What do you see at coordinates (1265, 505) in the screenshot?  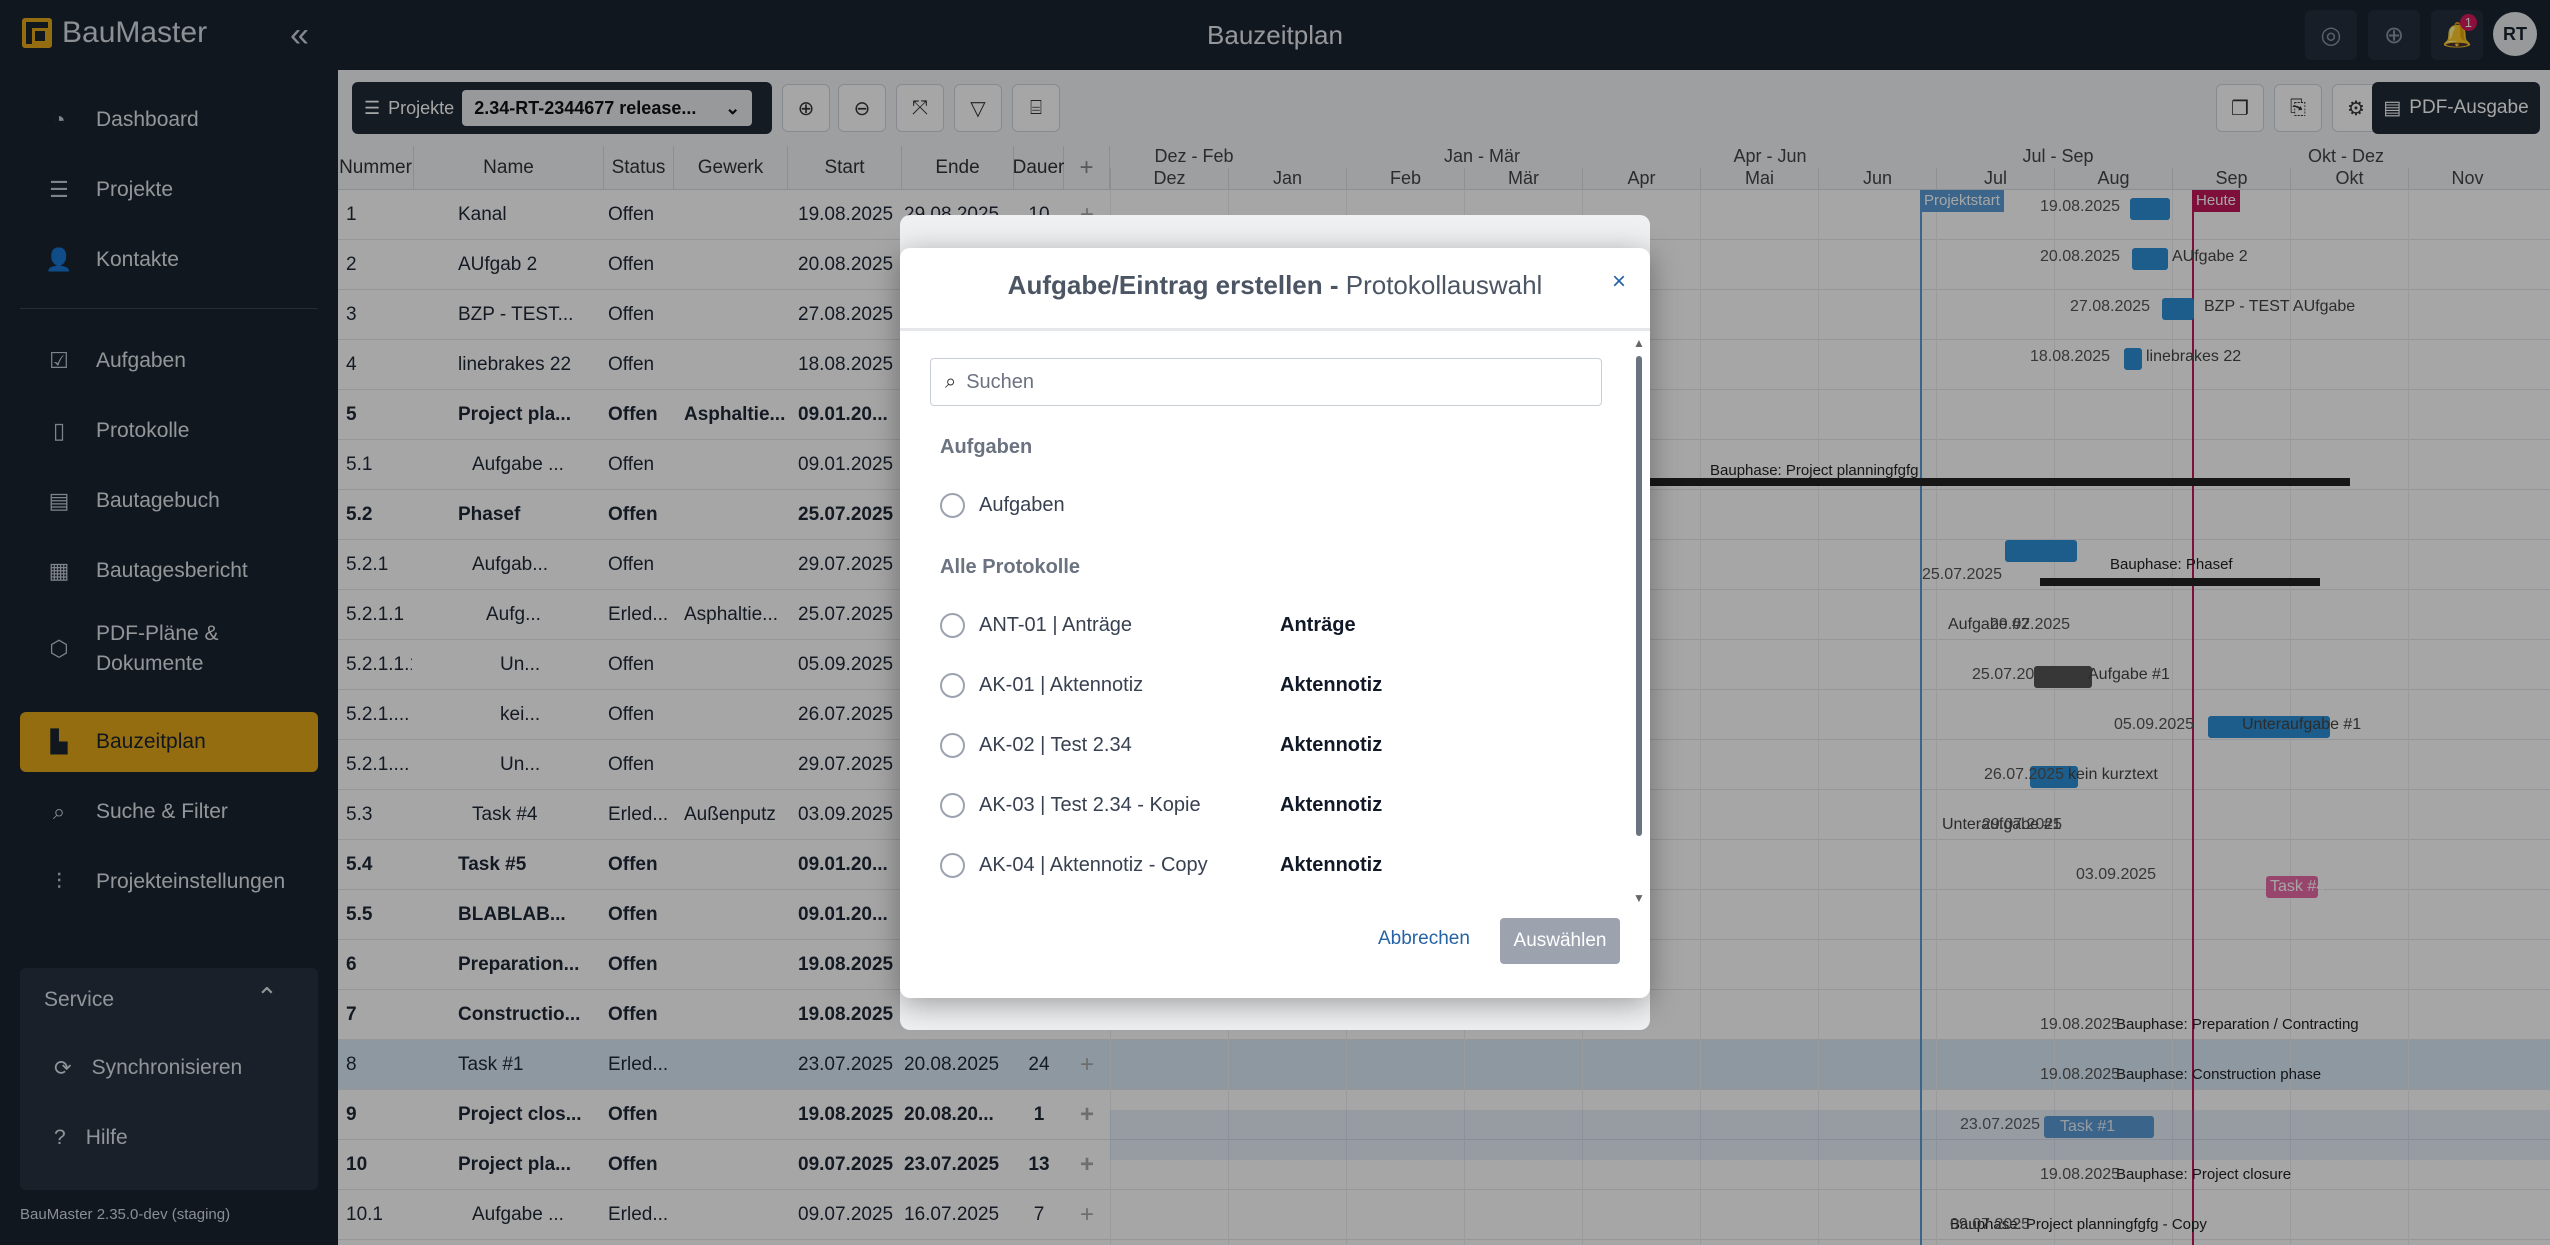 I see `option-aufgaben: Aufgaben` at bounding box center [1265, 505].